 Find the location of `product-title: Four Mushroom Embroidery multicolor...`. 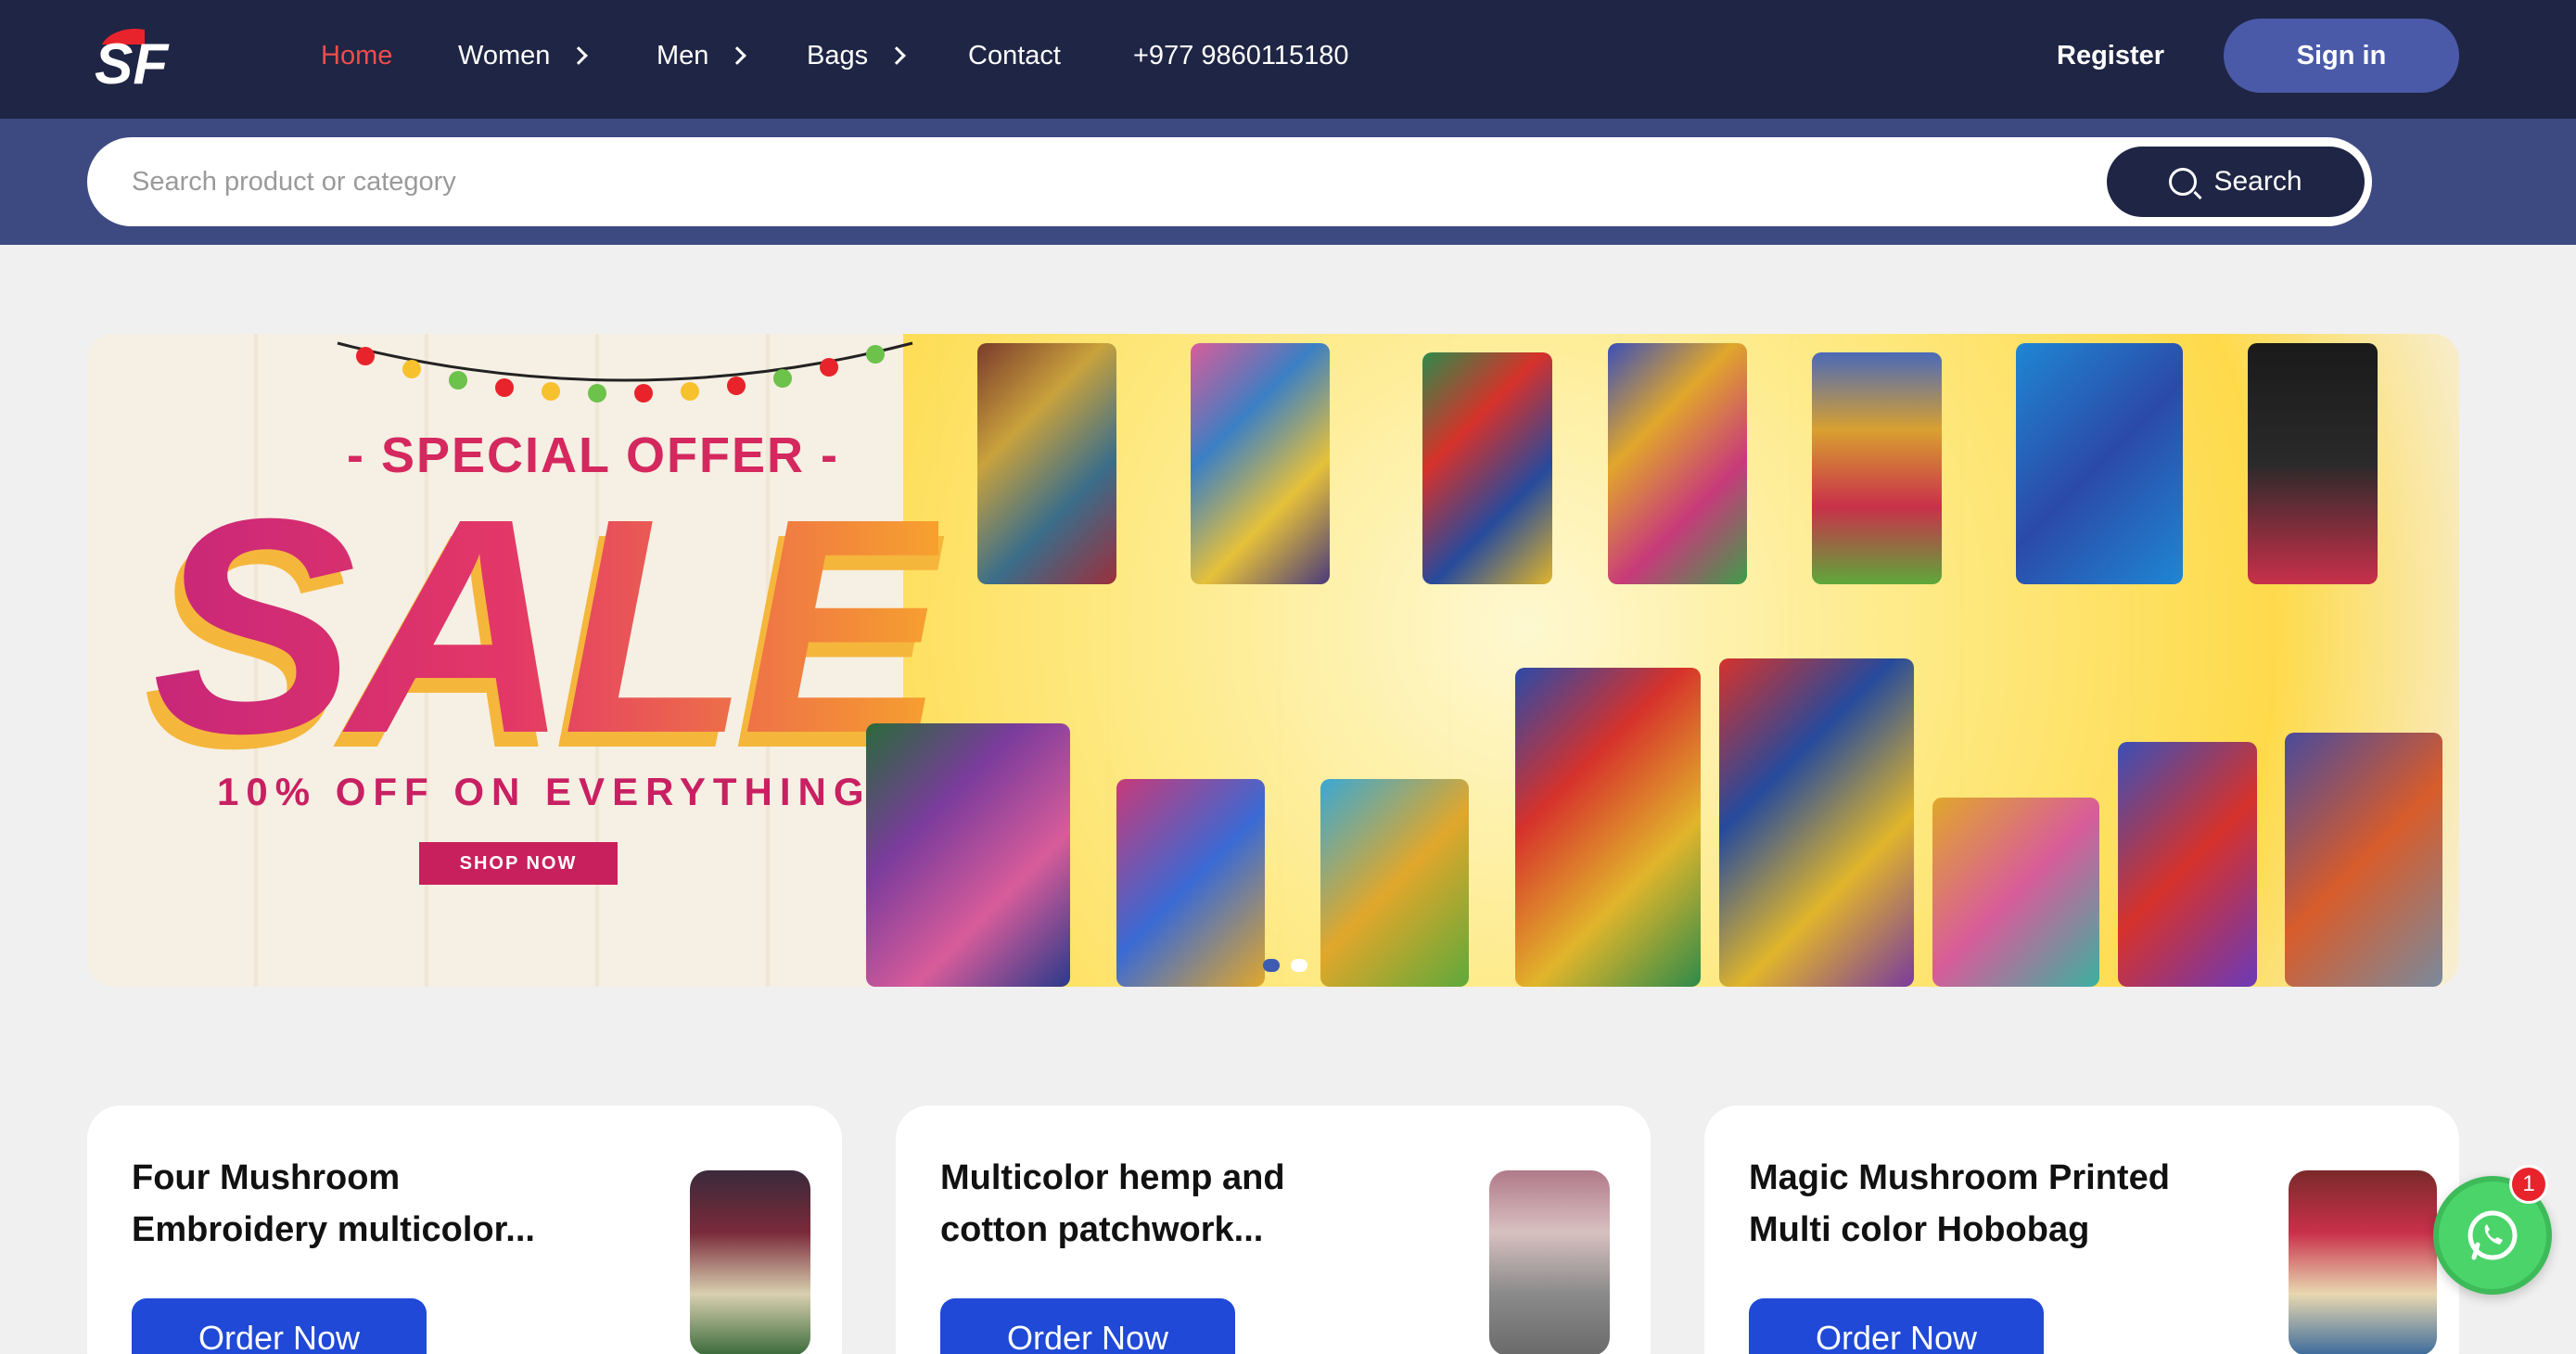

product-title: Four Mushroom Embroidery multicolor... is located at coordinates (333, 1203).